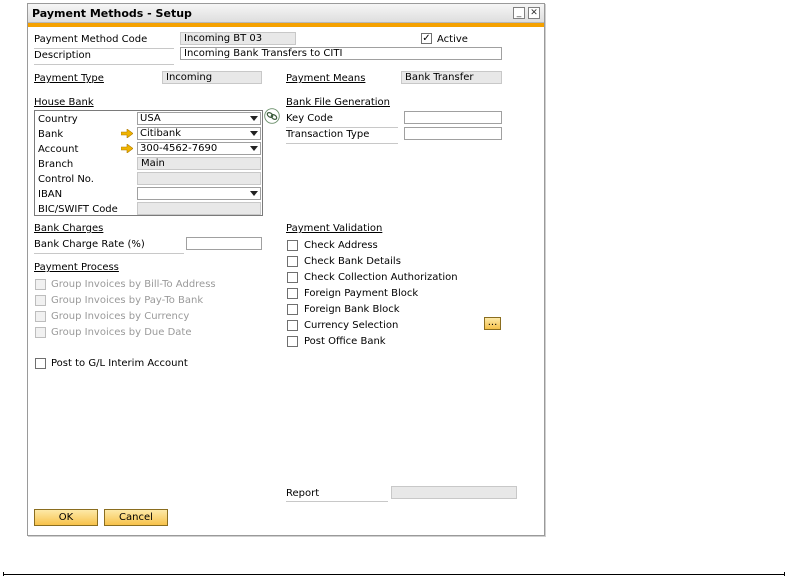 The width and height of the screenshot is (787, 578). What do you see at coordinates (341, 245) in the screenshot?
I see `check-address-label: Check Address` at bounding box center [341, 245].